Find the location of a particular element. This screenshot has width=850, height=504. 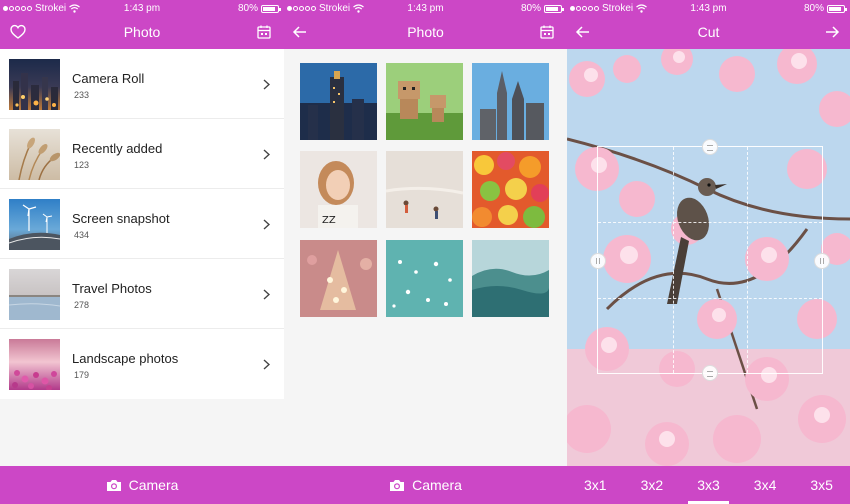

crop-frame is located at coordinates (710, 260).